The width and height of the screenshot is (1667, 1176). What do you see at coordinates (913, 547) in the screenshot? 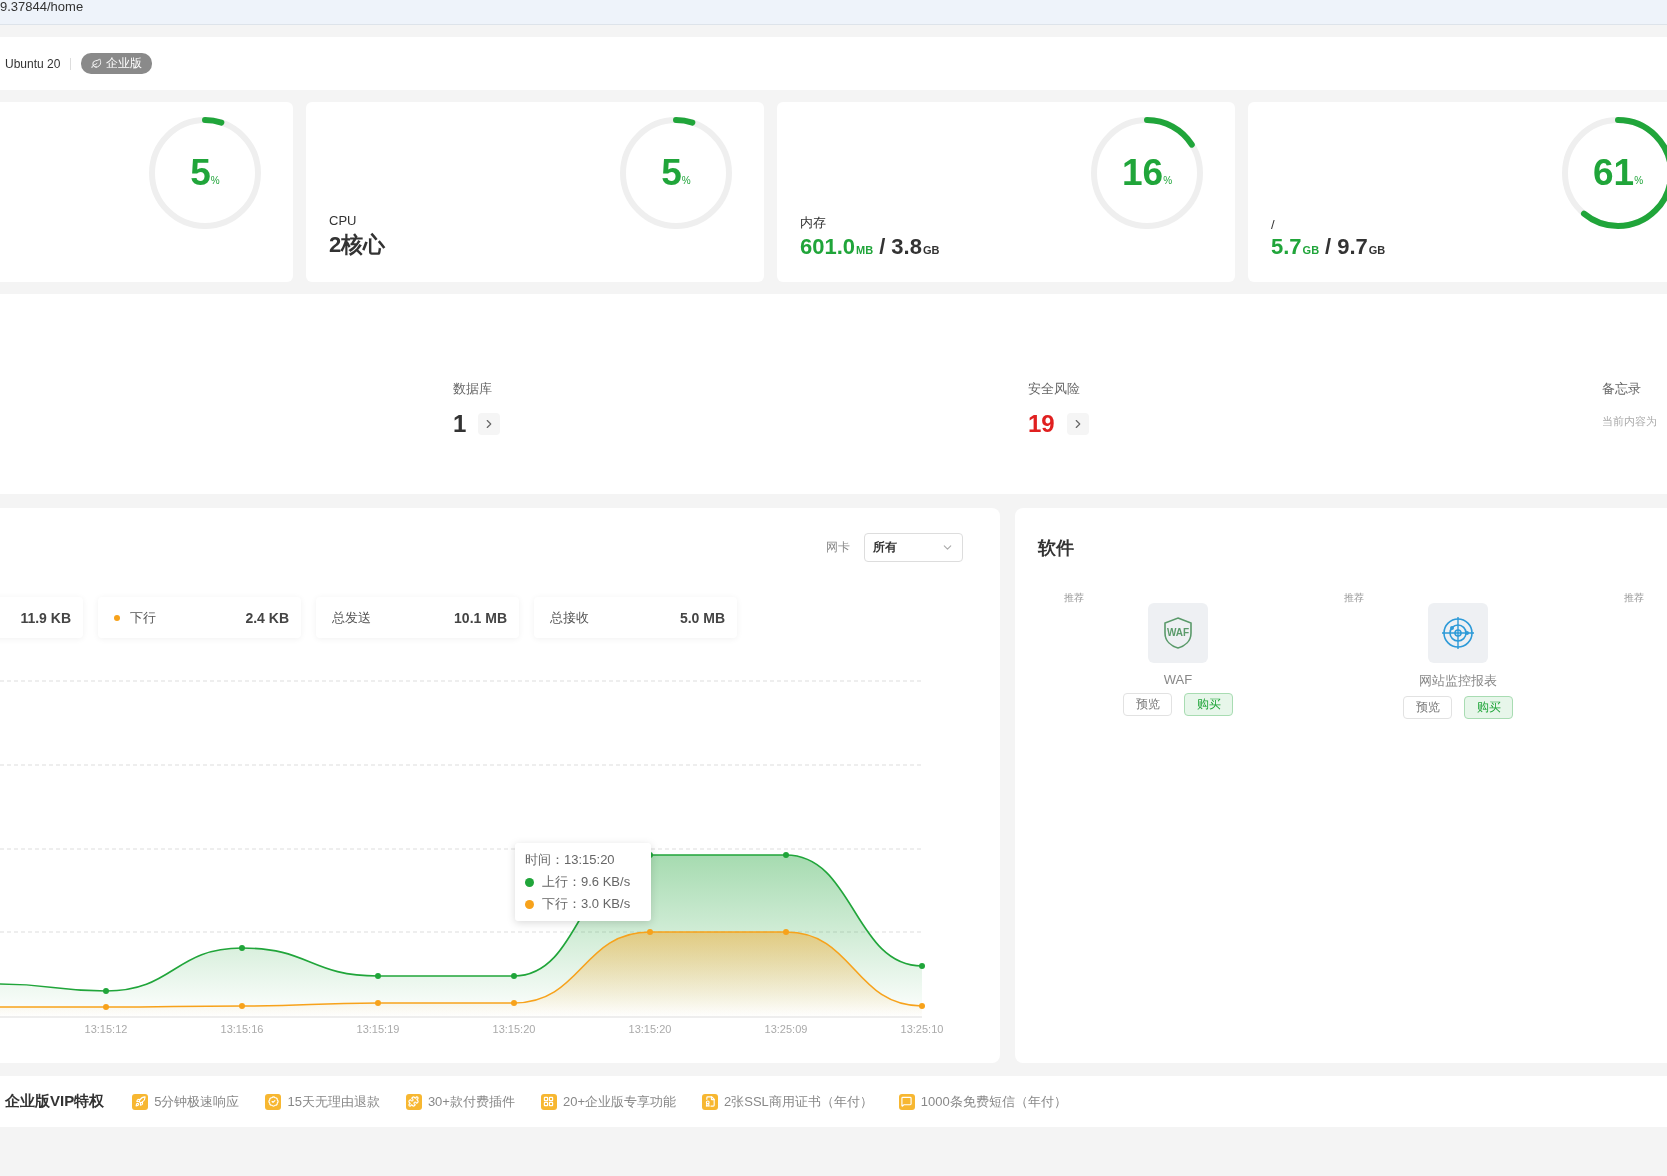
I see `nic-select: 所有` at bounding box center [913, 547].